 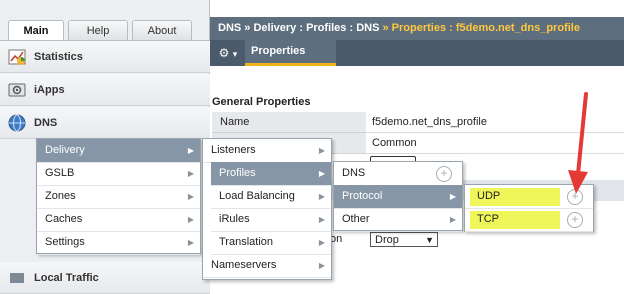 What do you see at coordinates (362, 196) in the screenshot?
I see `menu-item-label: Protocol` at bounding box center [362, 196].